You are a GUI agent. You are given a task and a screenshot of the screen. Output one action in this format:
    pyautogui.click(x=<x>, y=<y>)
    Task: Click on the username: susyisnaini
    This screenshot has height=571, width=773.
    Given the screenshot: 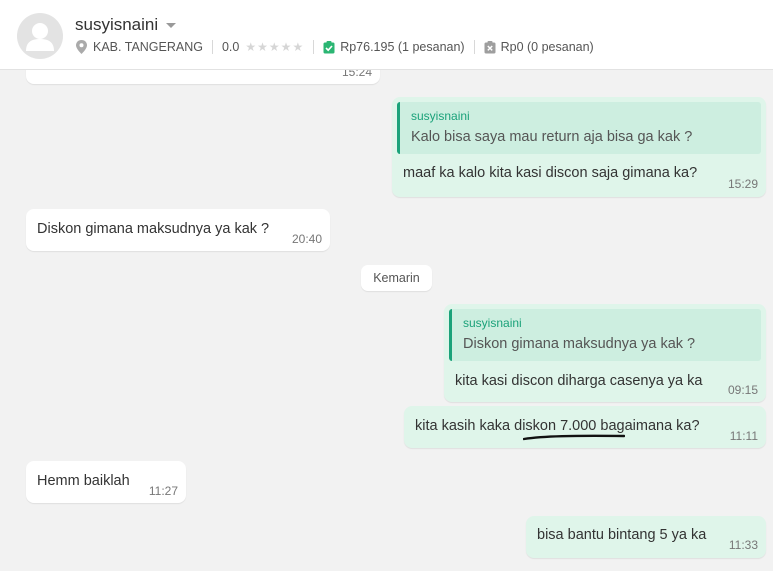 What is the action you would take?
    pyautogui.click(x=116, y=25)
    